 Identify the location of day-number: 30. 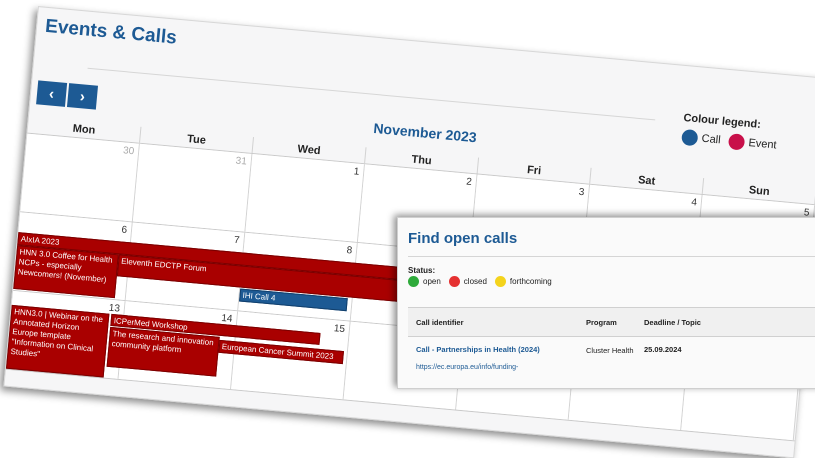
(128, 151).